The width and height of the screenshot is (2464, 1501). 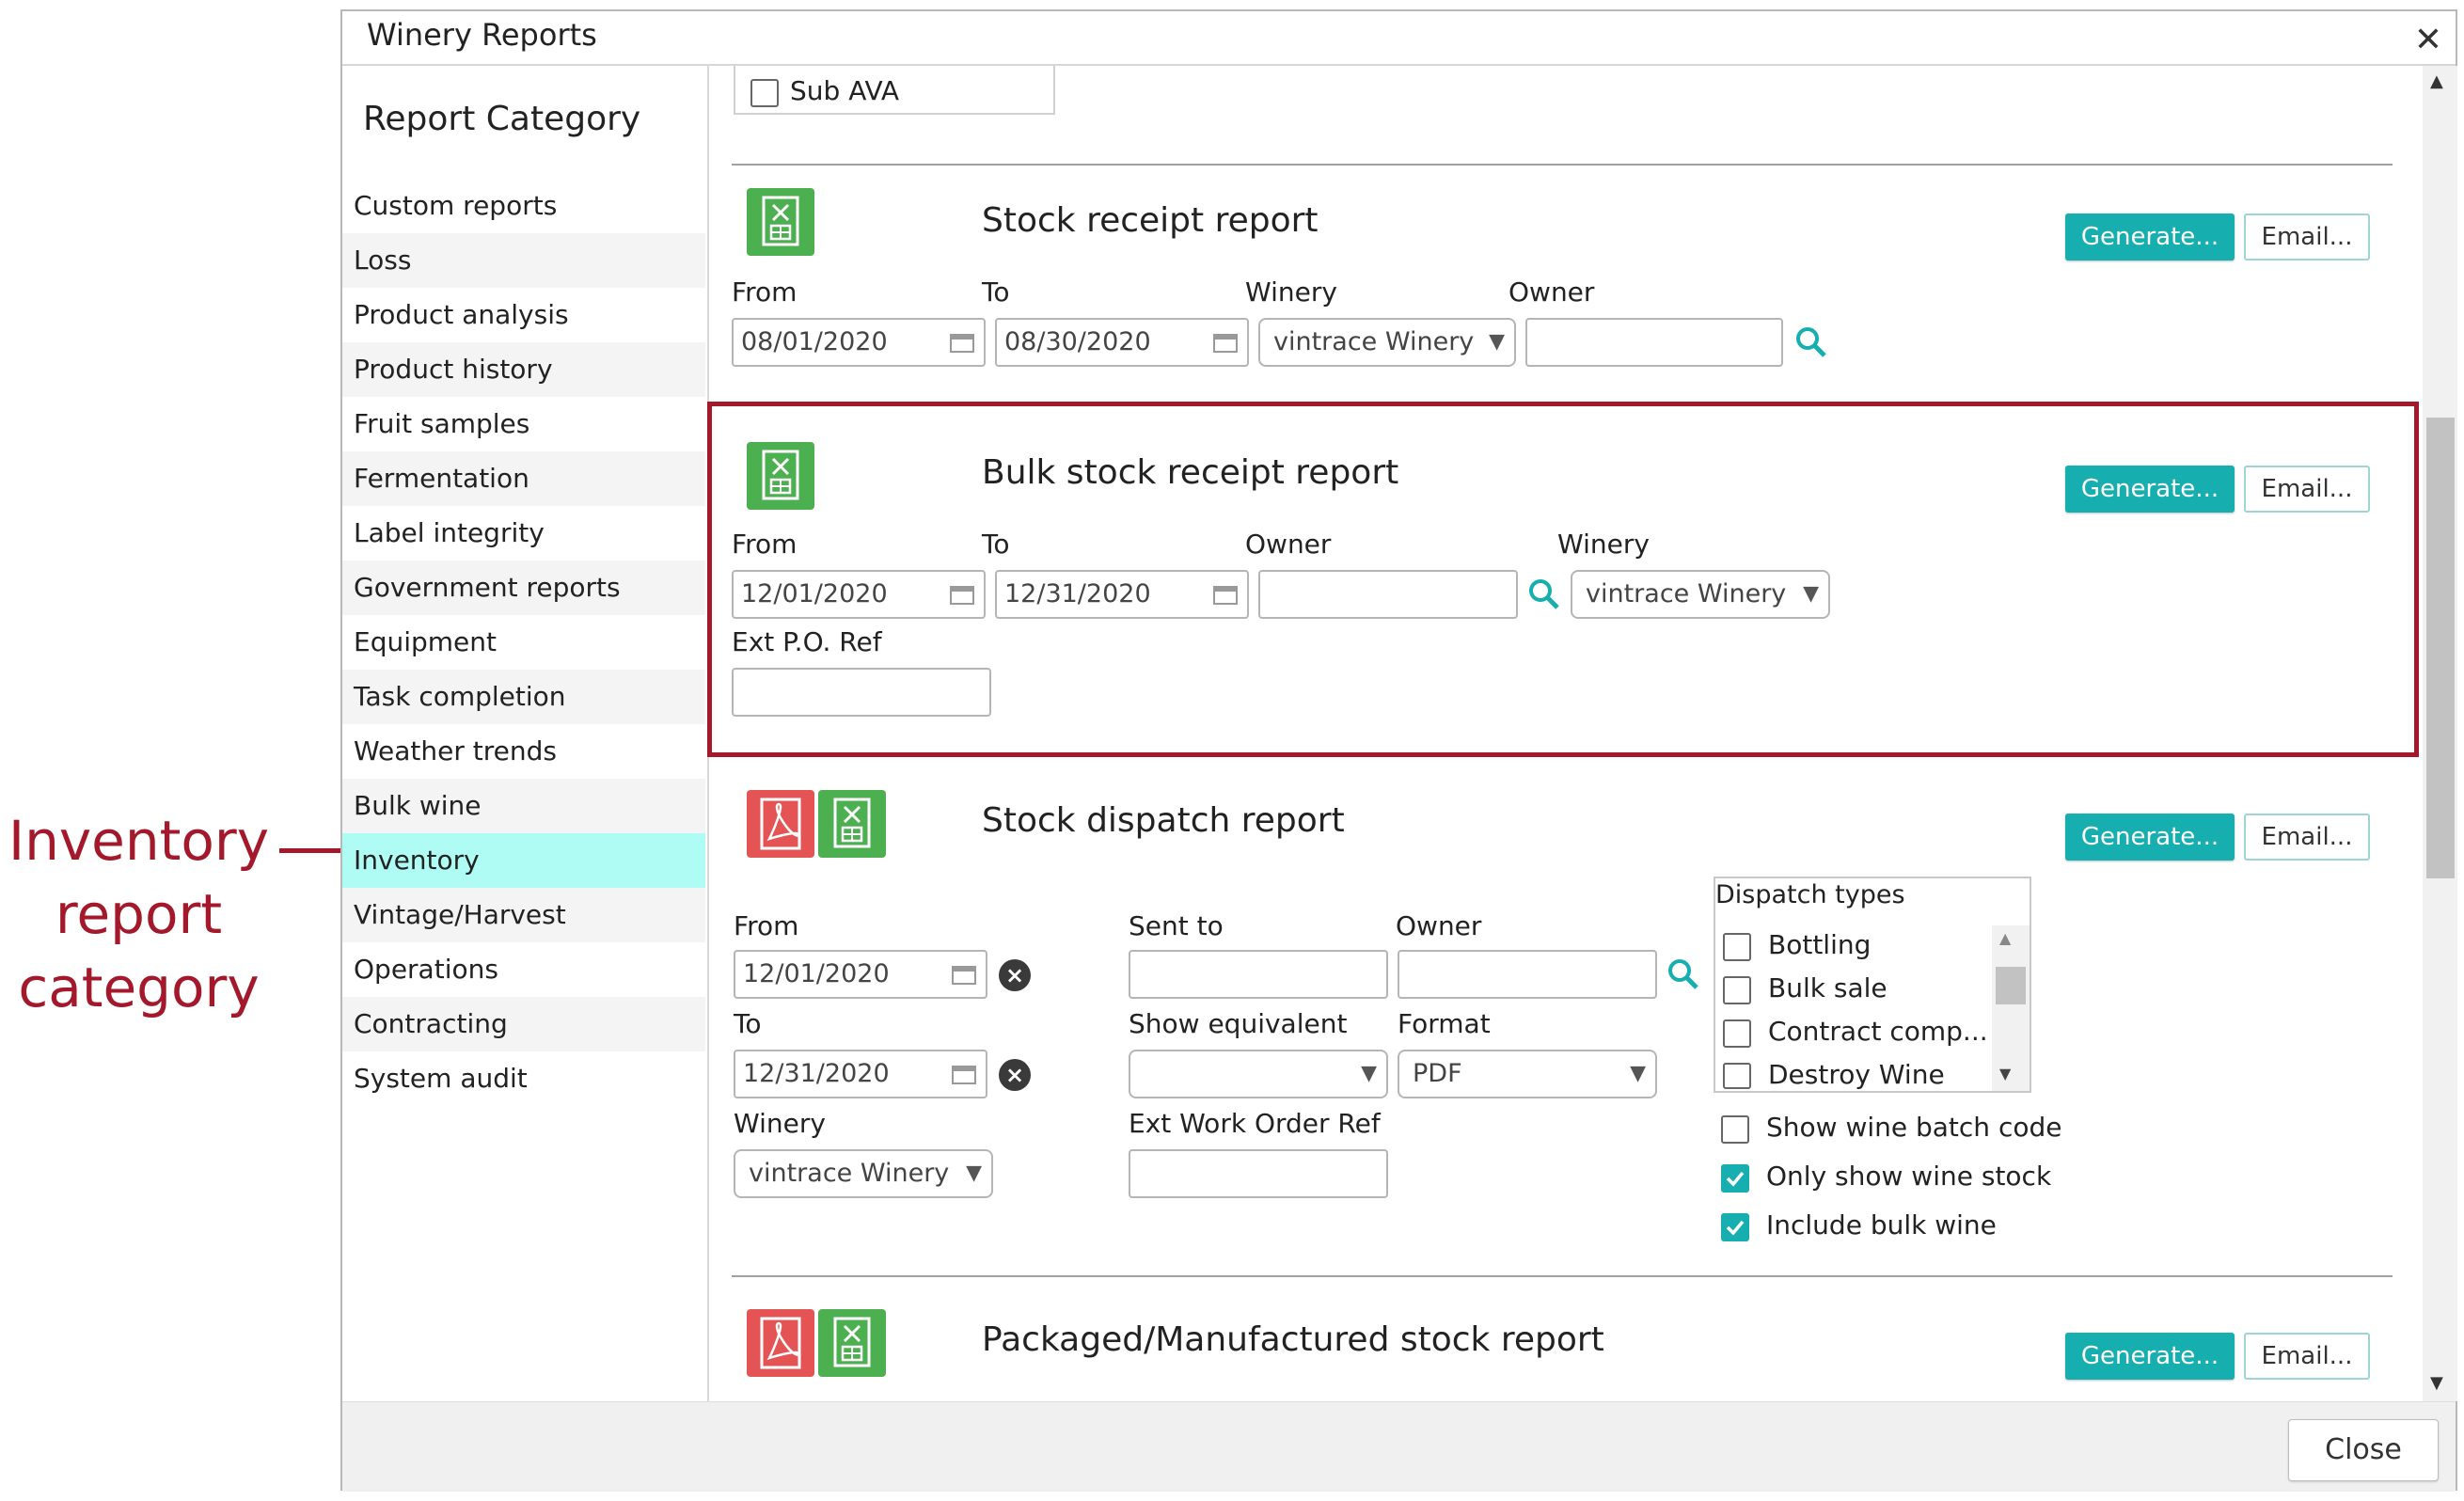 I want to click on stock-dispatch-sent-to-label: Sent to, so click(x=1176, y=925).